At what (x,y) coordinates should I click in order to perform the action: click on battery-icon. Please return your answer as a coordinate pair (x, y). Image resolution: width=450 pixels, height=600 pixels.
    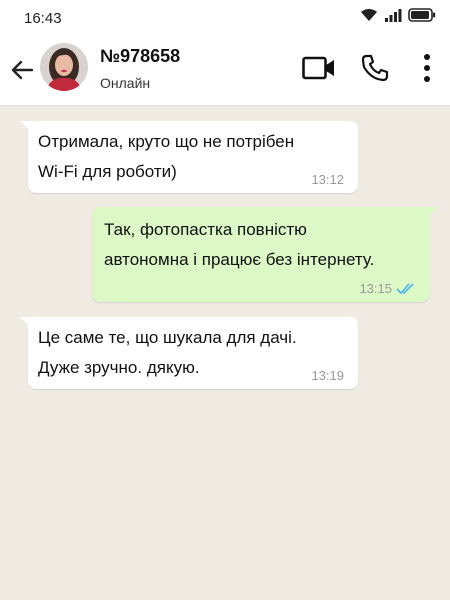
    Looking at the image, I should click on (422, 15).